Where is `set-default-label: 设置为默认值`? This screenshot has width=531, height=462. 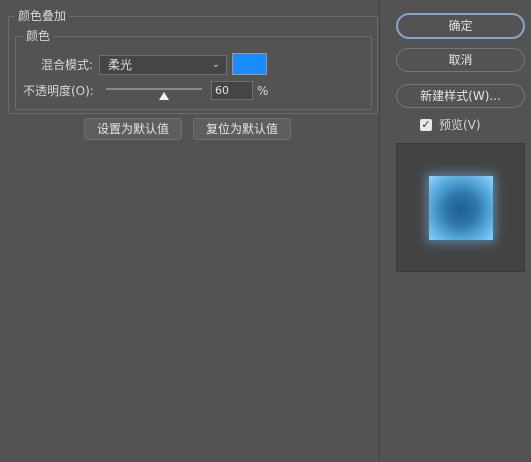 set-default-label: 设置为默认值 is located at coordinates (132, 129).